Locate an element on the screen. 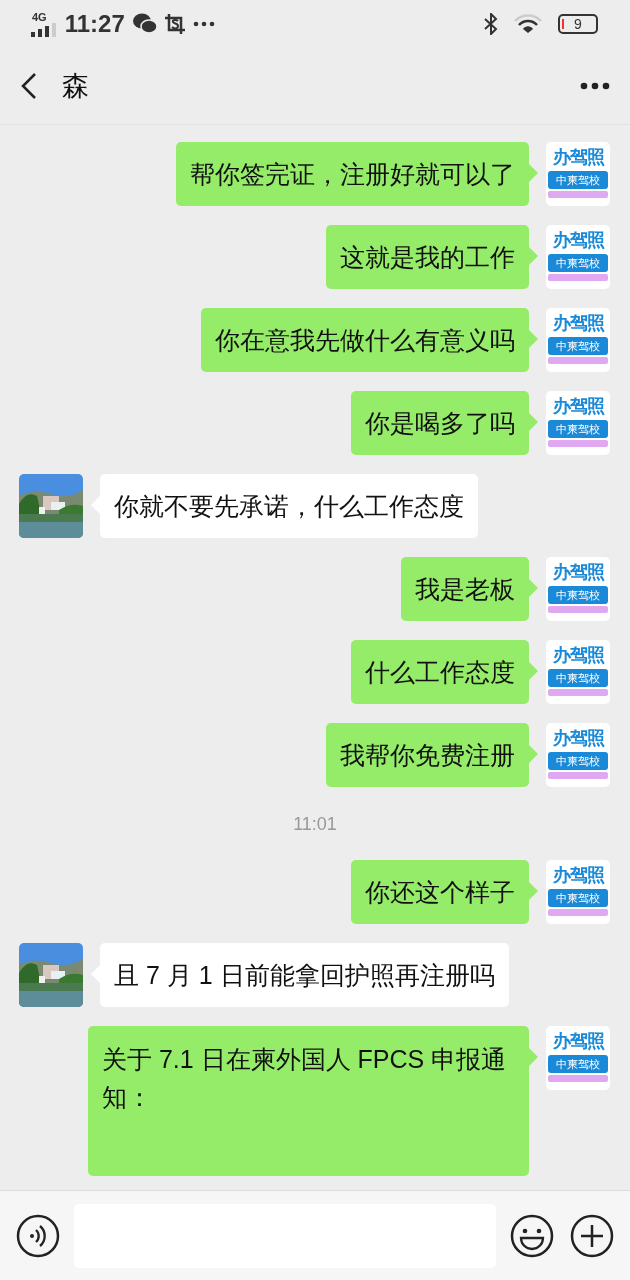 The image size is (630, 1280). screenshot-icon is located at coordinates (174, 24).